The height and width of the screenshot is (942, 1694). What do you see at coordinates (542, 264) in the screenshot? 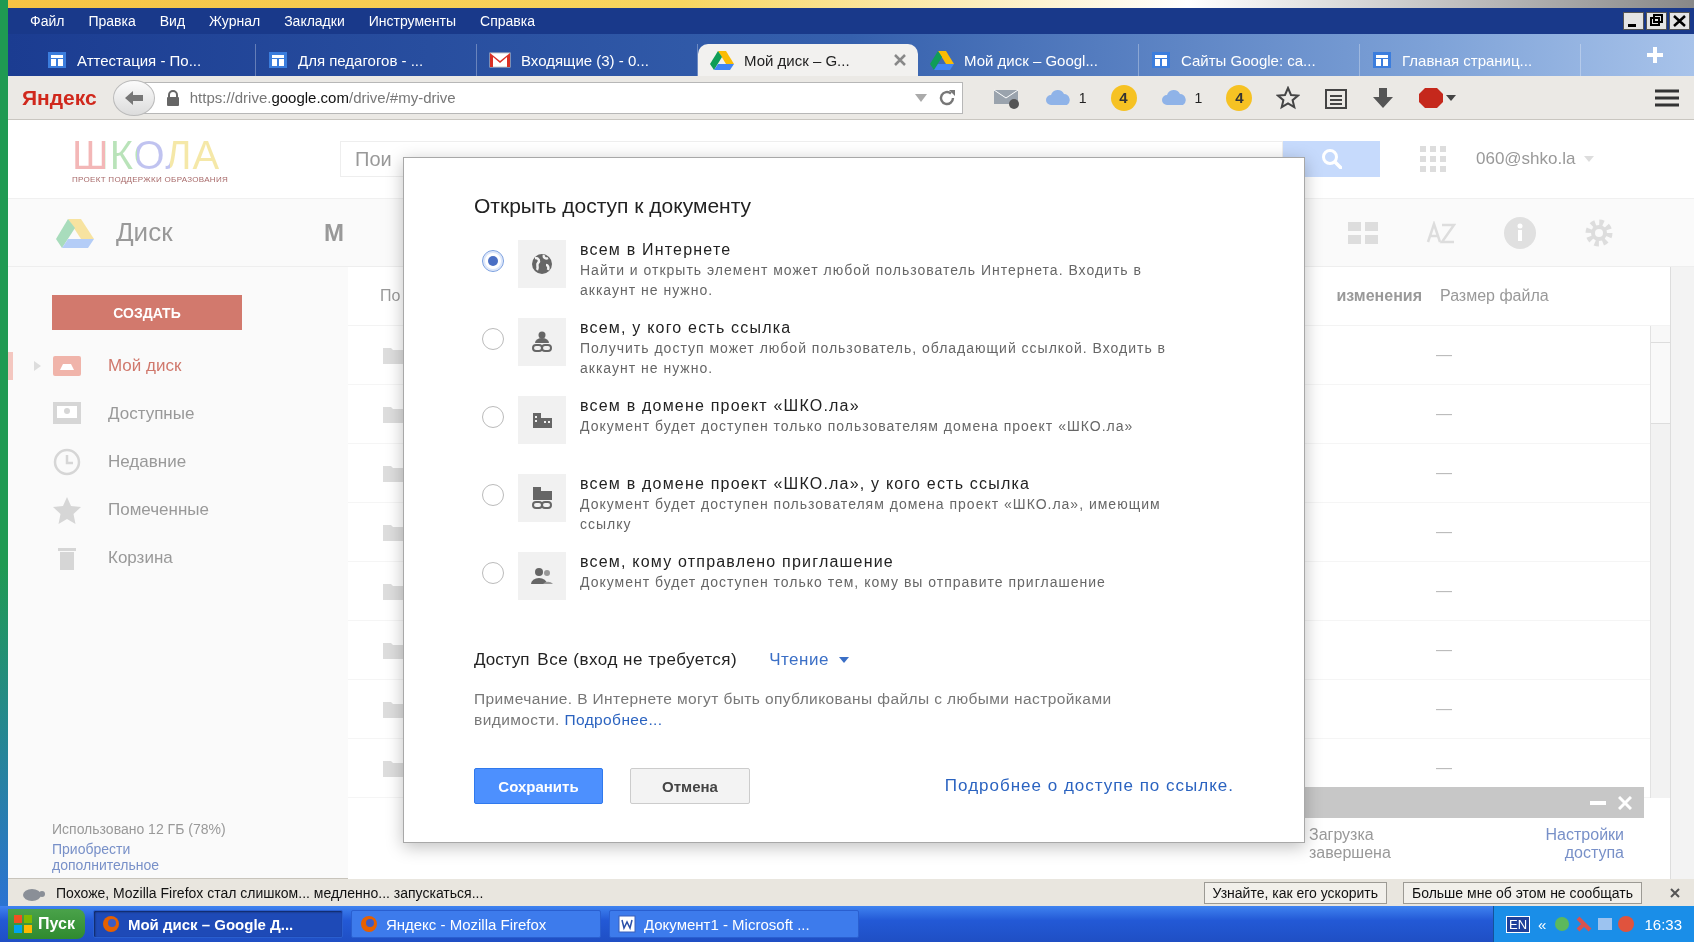
I see `globe-icon` at bounding box center [542, 264].